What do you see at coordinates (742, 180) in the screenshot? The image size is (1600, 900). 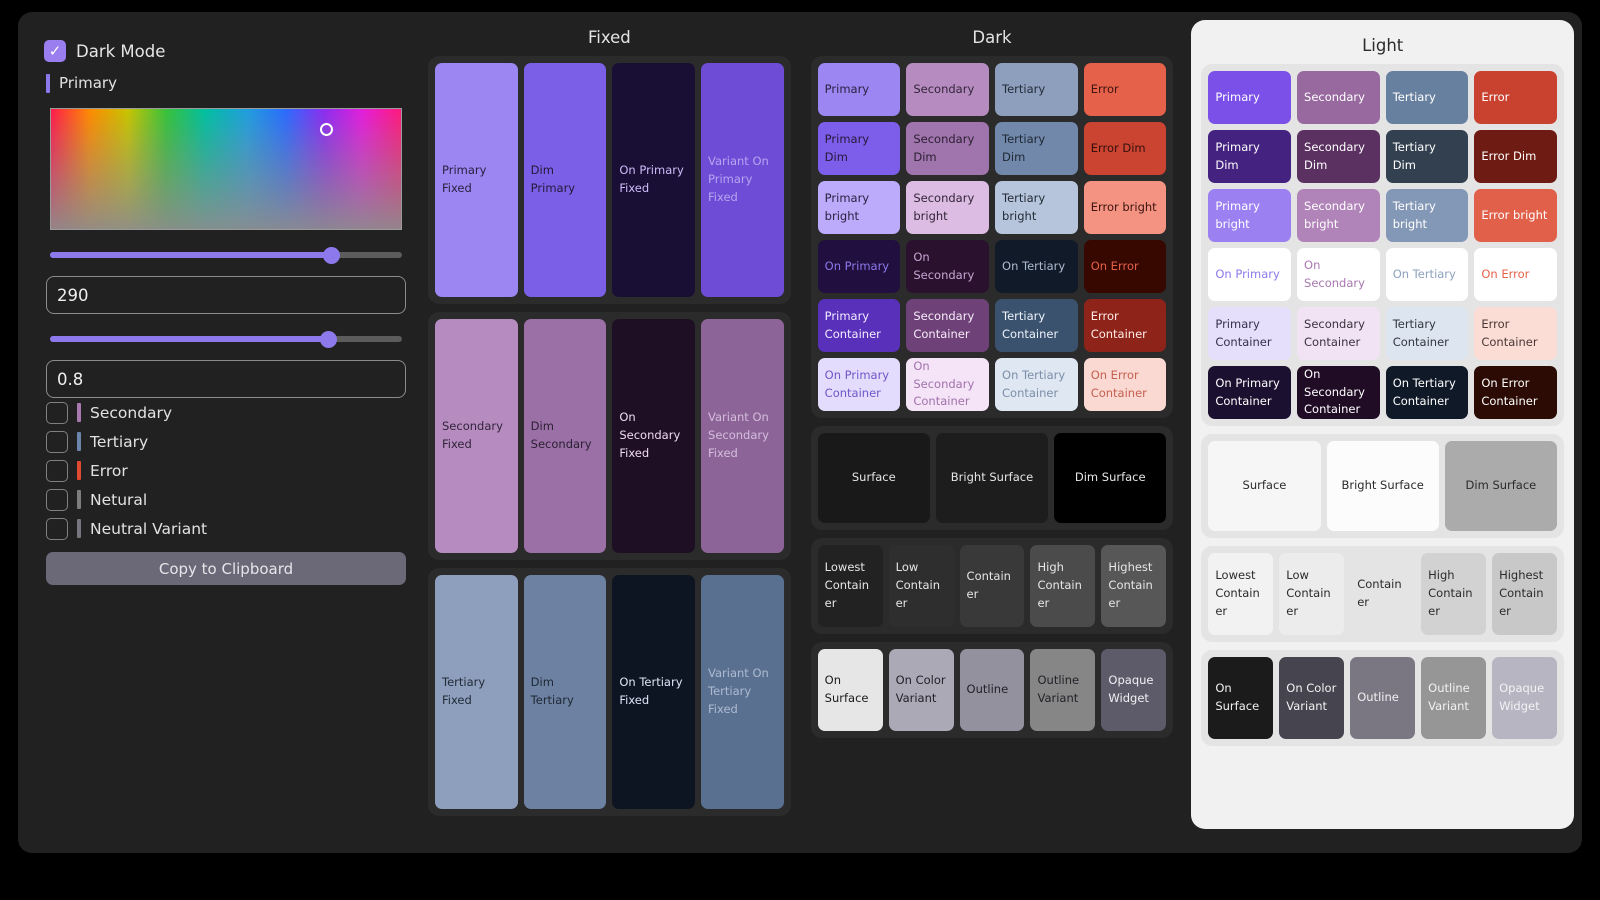 I see `swatch-variant-on-primary-fixed: Variant On Primary Fixed` at bounding box center [742, 180].